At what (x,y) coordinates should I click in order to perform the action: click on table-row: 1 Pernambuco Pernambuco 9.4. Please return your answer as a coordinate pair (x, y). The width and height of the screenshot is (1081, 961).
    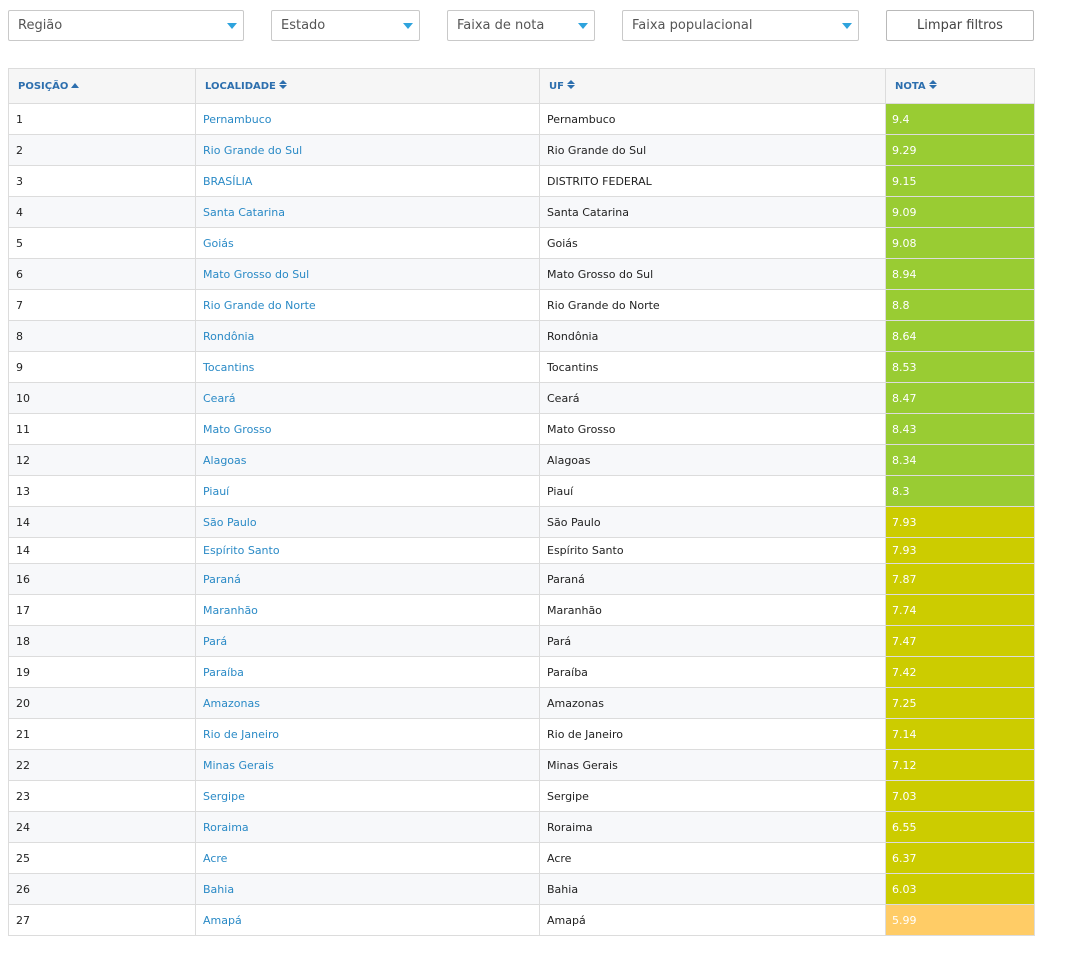
    Looking at the image, I should click on (521, 119).